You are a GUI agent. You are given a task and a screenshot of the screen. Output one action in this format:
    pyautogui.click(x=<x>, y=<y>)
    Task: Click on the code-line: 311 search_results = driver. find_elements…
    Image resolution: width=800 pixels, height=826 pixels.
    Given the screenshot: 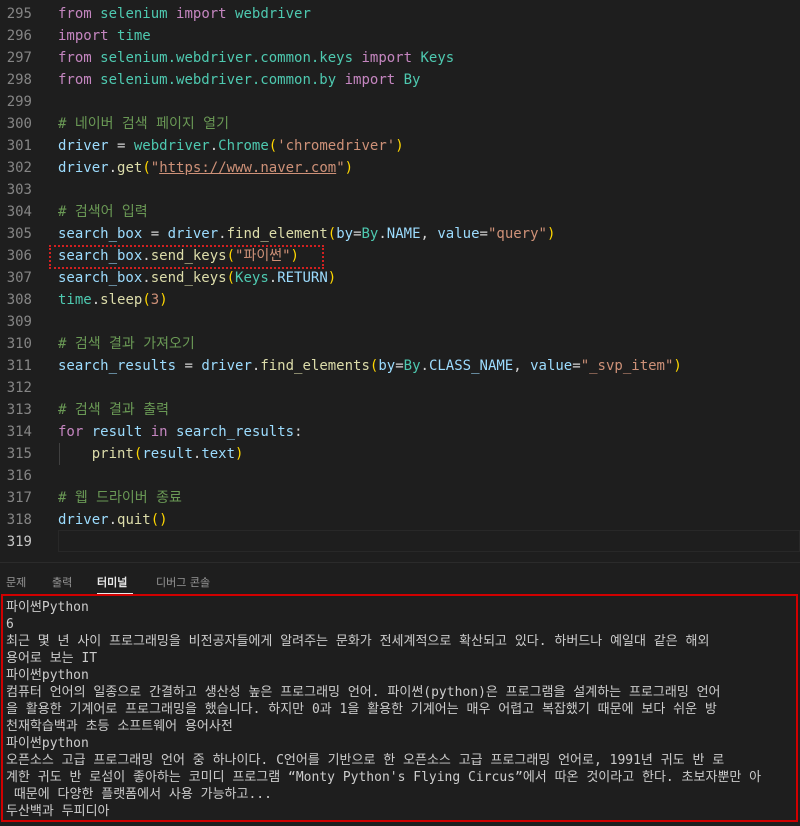 What is the action you would take?
    pyautogui.click(x=400, y=366)
    